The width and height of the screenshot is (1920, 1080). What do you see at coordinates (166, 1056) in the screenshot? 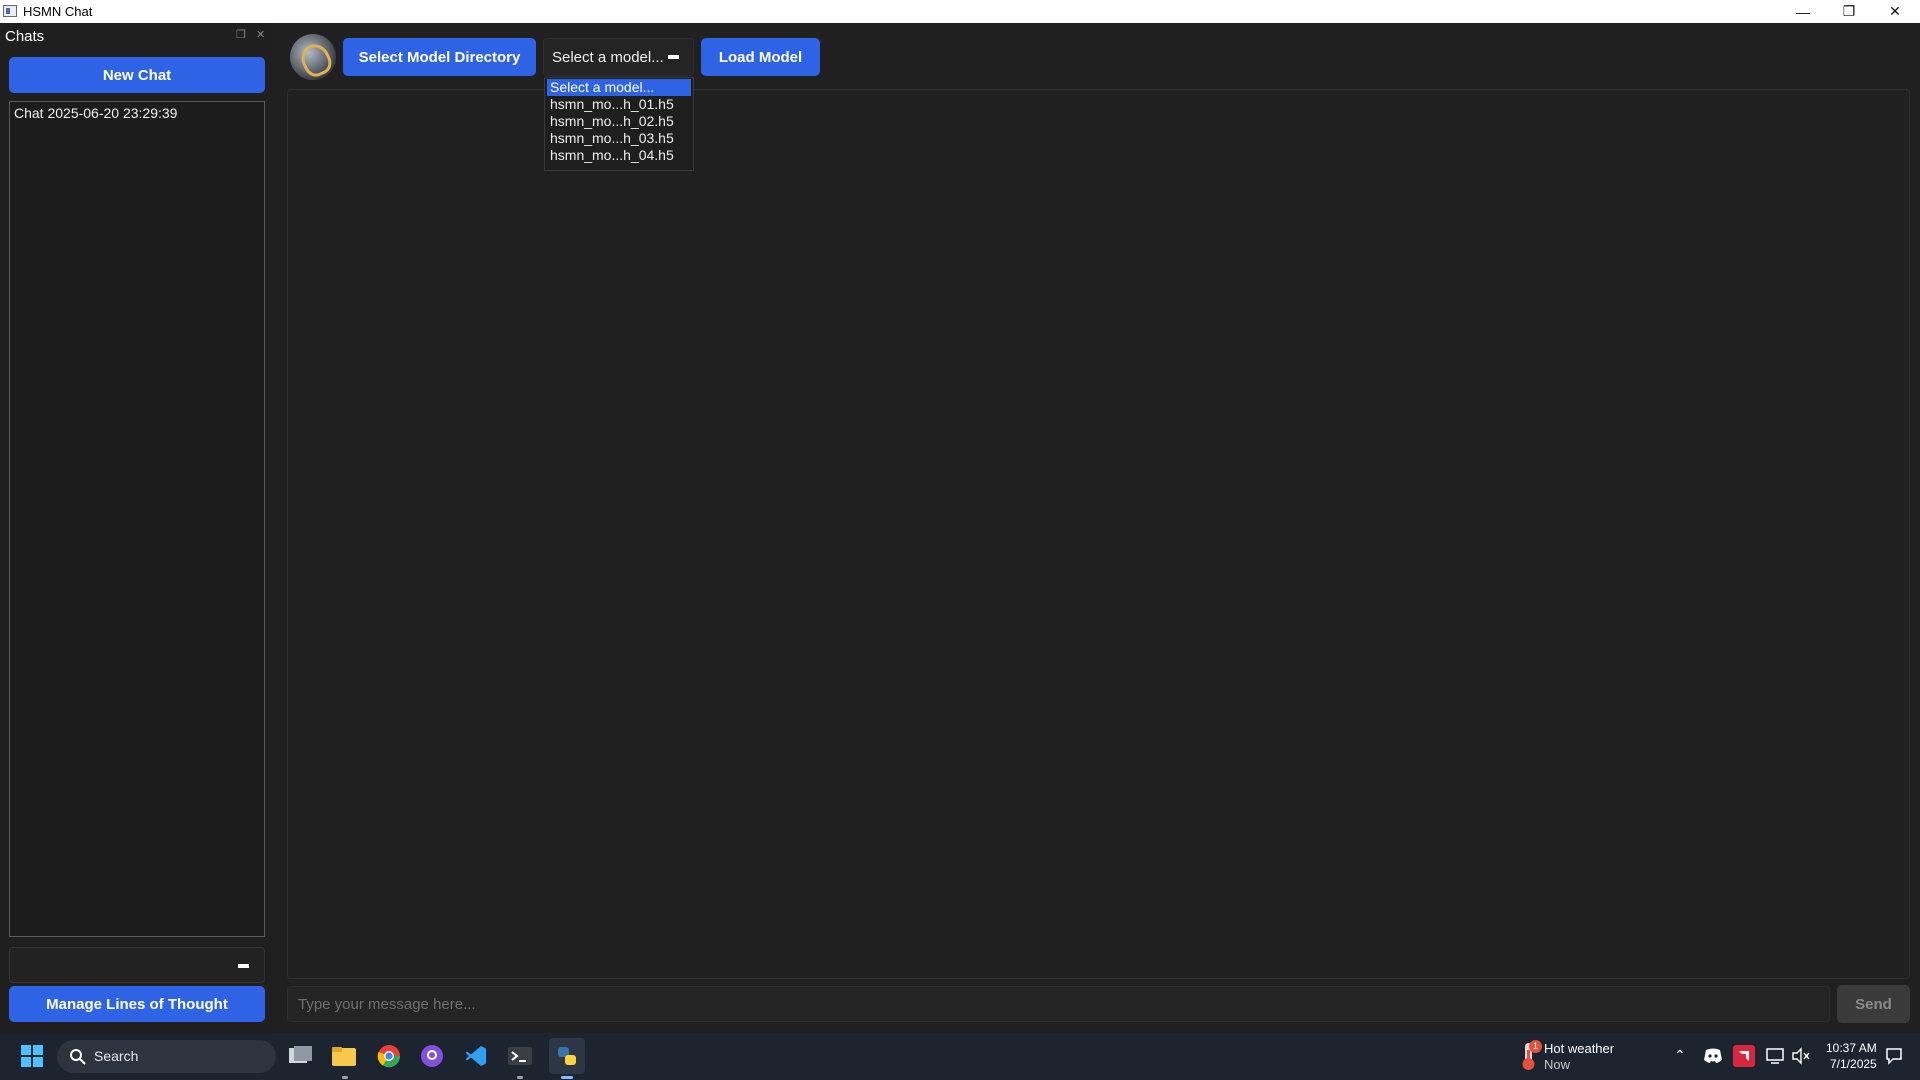
I see `taskbar-search: Search` at bounding box center [166, 1056].